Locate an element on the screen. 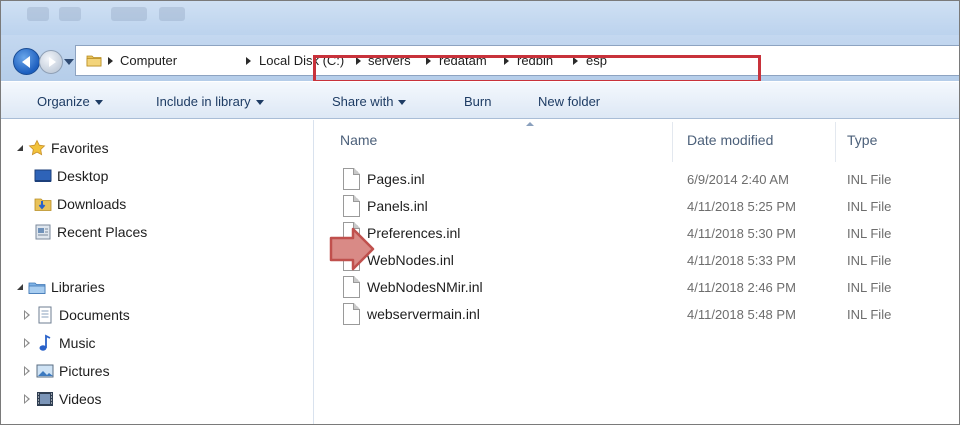 The image size is (960, 425). tree-item-music: Music is located at coordinates (59, 343).